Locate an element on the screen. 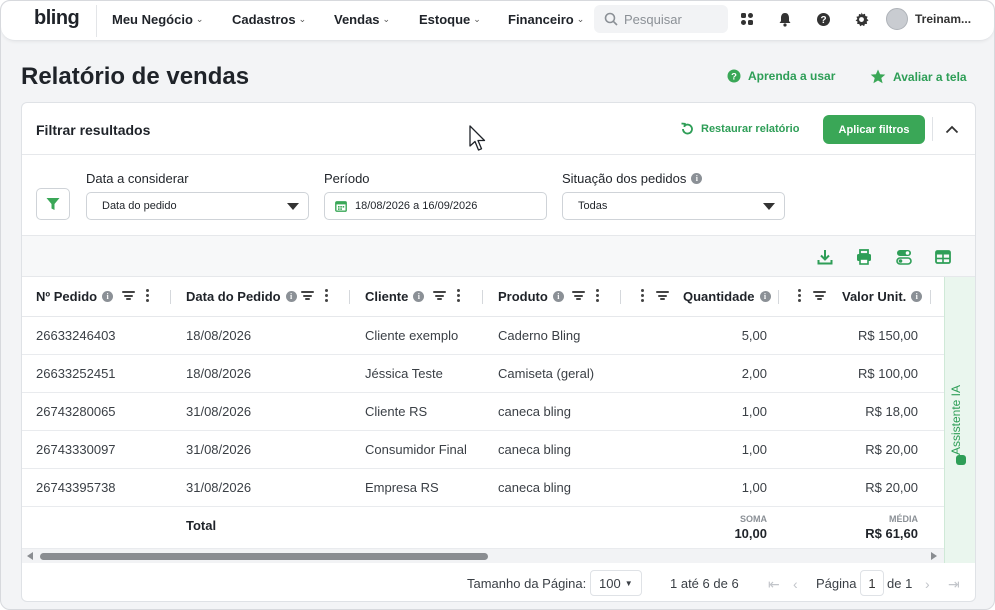 The image size is (995, 610). nav-item-label: Meu Negócio is located at coordinates (152, 19).